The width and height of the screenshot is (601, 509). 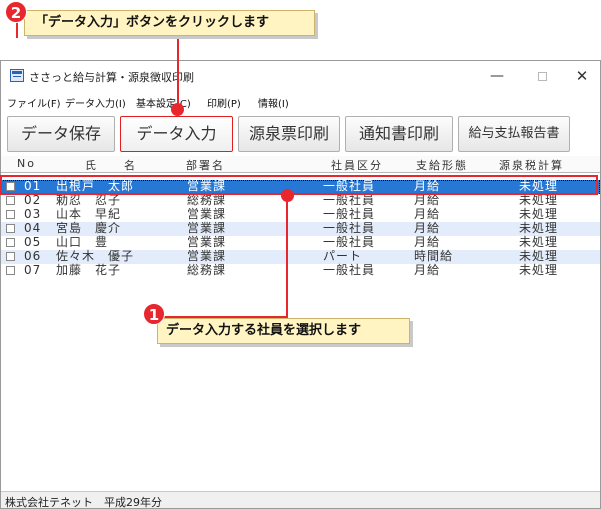 I want to click on menu-file: ファイル(F), so click(x=34, y=102).